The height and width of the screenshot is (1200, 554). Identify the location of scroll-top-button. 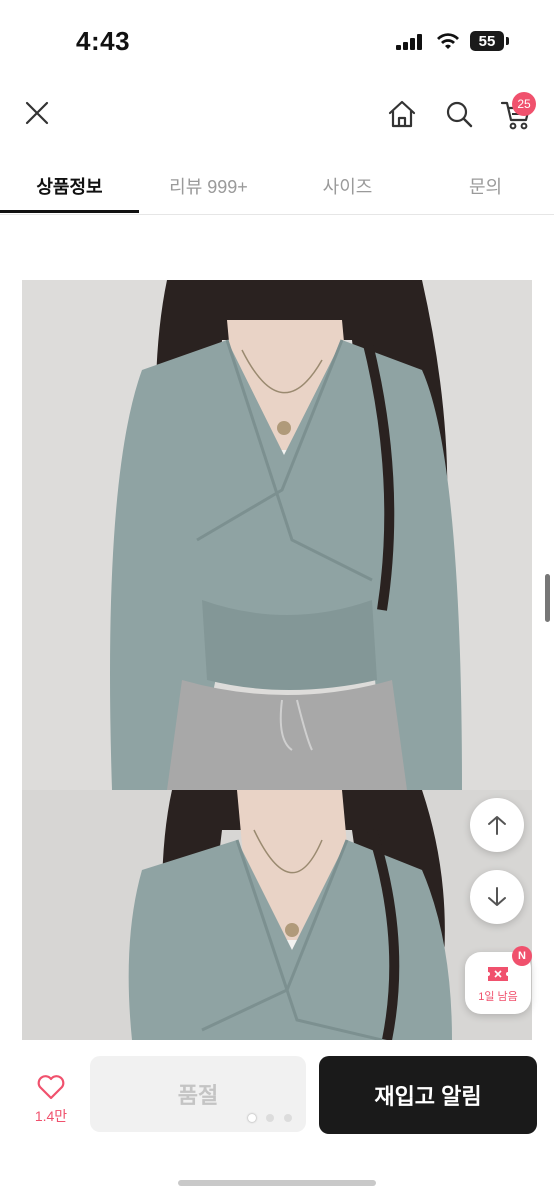
(497, 825).